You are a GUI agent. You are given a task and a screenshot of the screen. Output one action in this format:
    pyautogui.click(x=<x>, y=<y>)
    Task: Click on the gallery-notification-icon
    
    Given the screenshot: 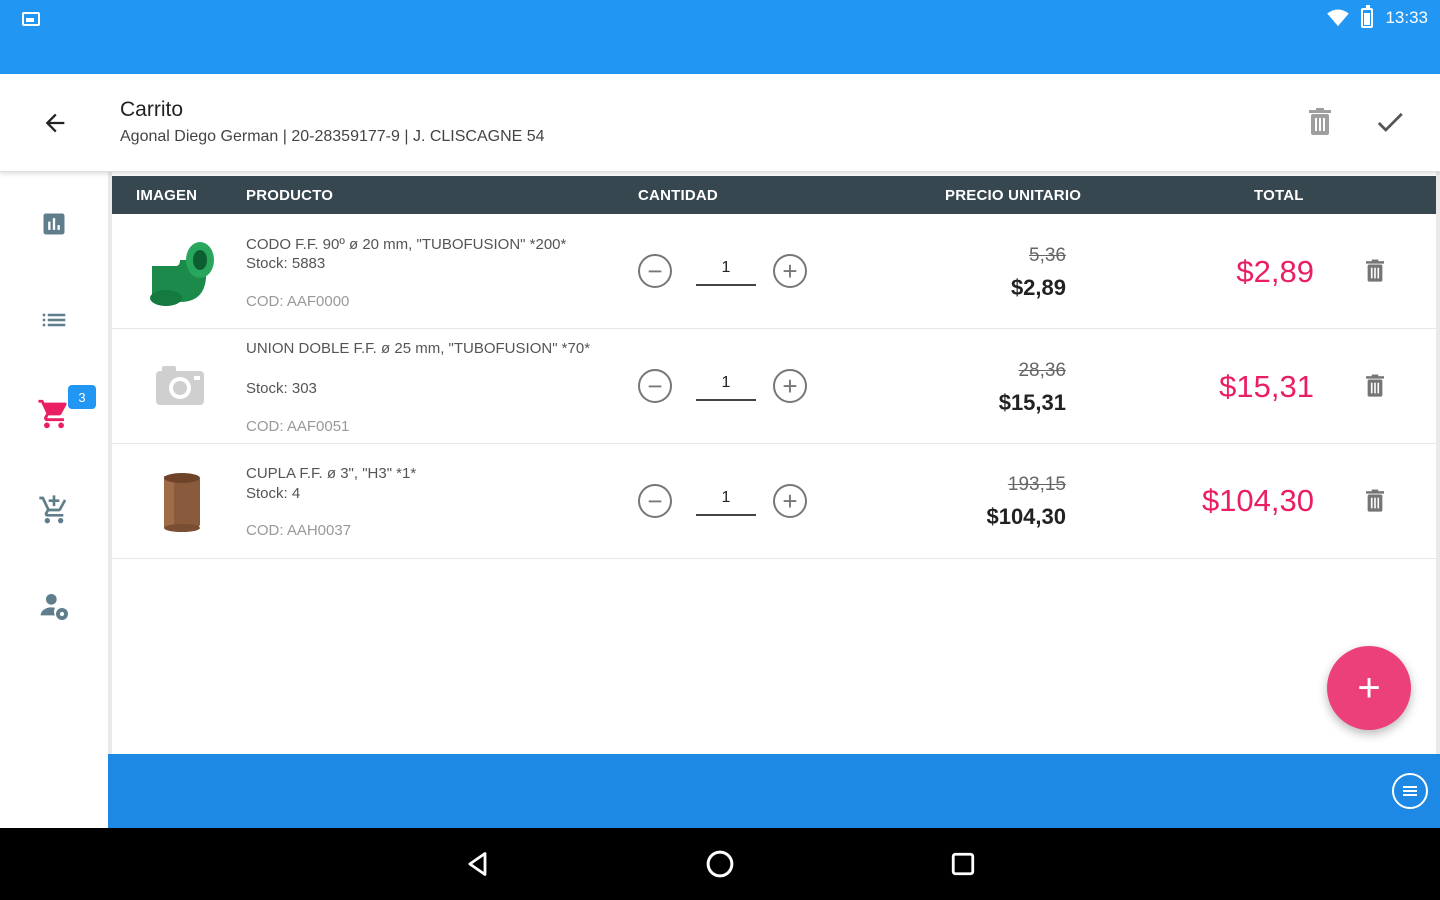 What is the action you would take?
    pyautogui.click(x=31, y=19)
    